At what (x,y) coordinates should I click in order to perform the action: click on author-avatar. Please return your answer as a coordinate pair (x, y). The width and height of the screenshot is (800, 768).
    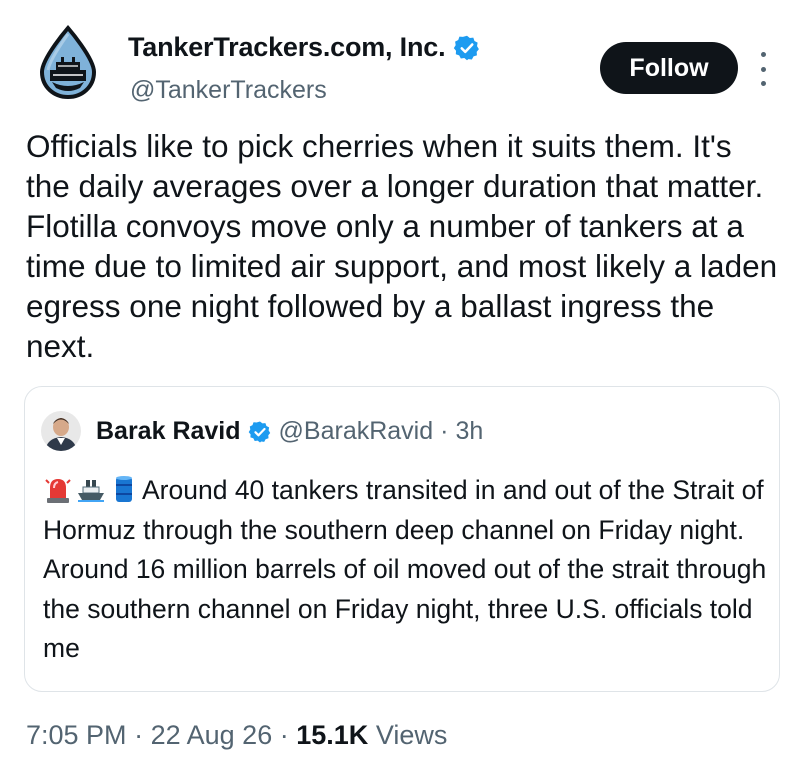
    Looking at the image, I should click on (68, 62).